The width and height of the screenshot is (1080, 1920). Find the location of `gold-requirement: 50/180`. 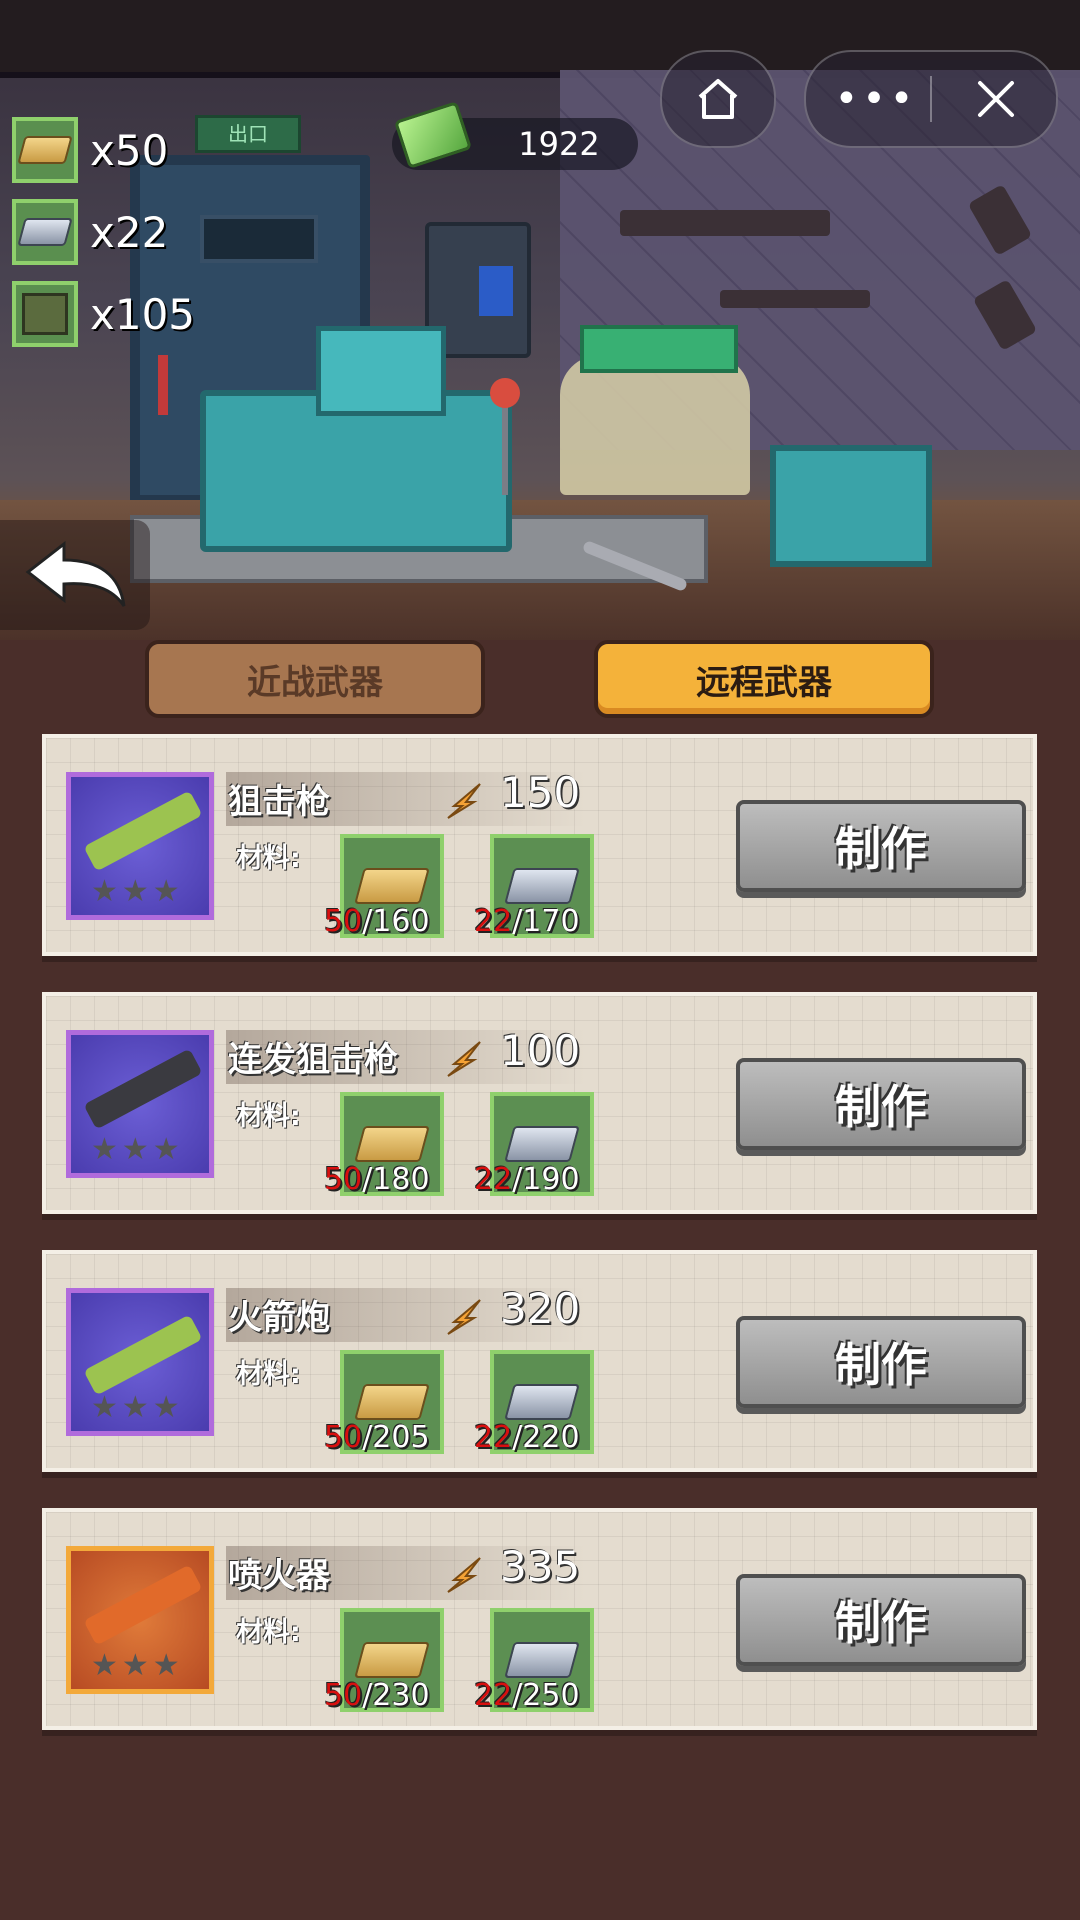

gold-requirement: 50/180 is located at coordinates (377, 1179).